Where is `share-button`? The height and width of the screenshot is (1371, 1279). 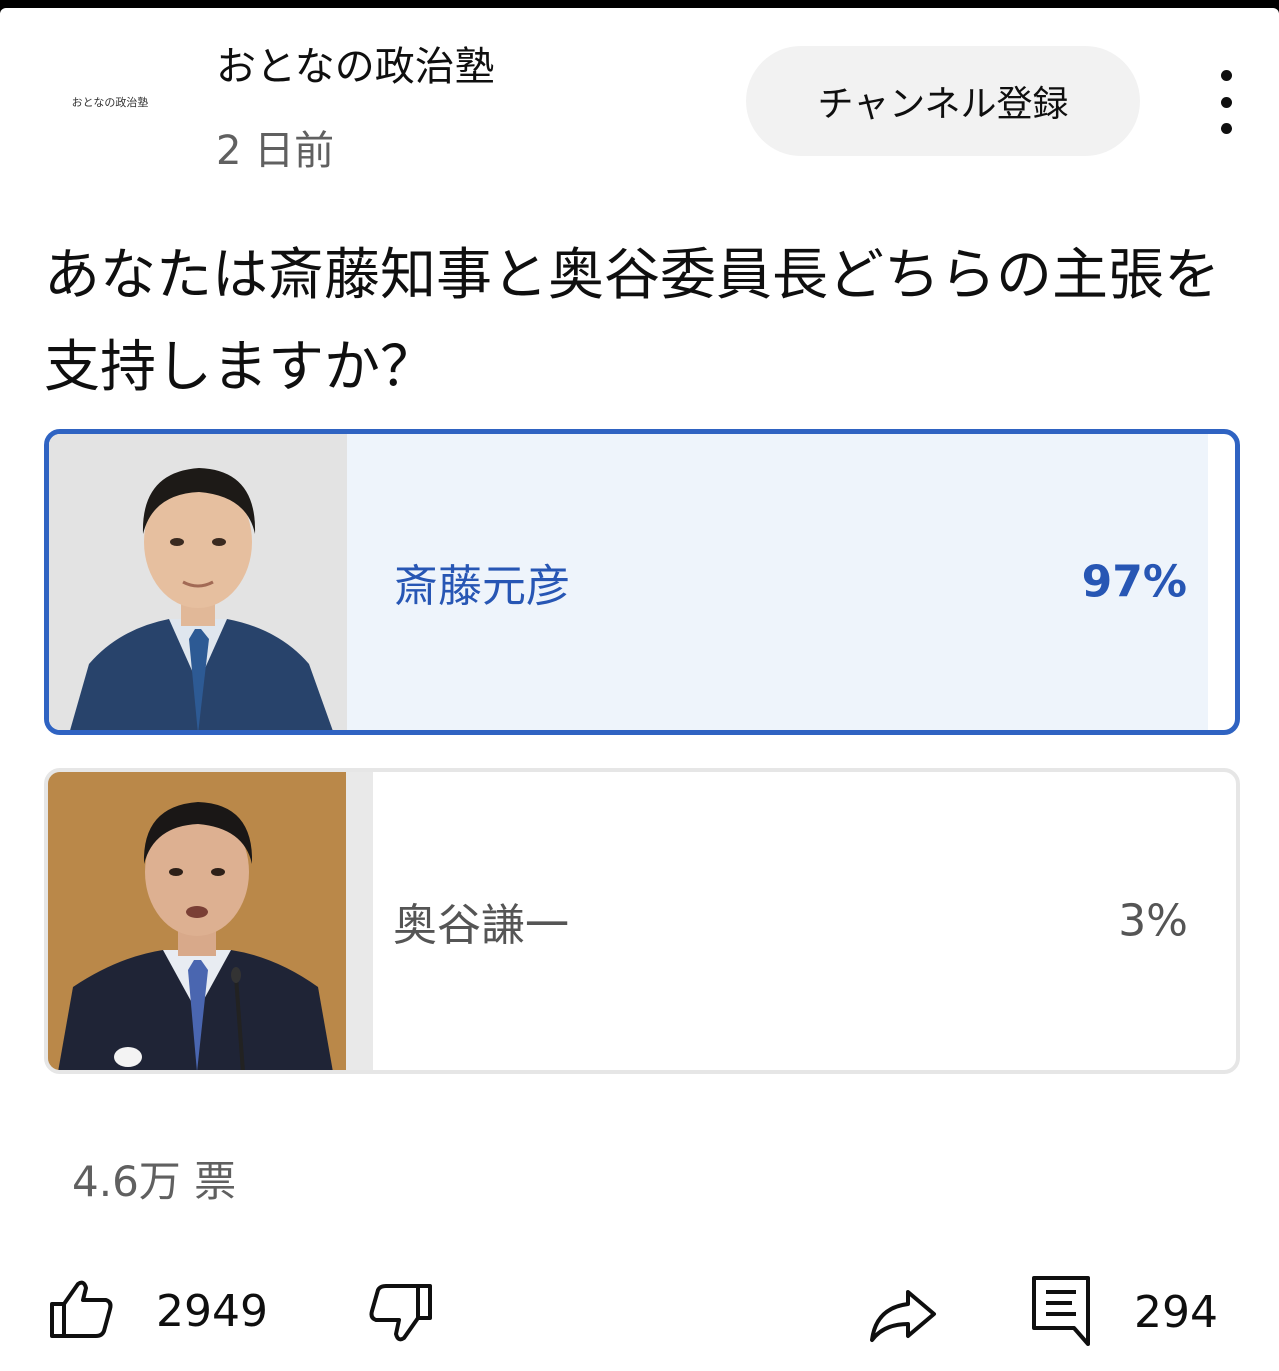
share-button is located at coordinates (904, 1317).